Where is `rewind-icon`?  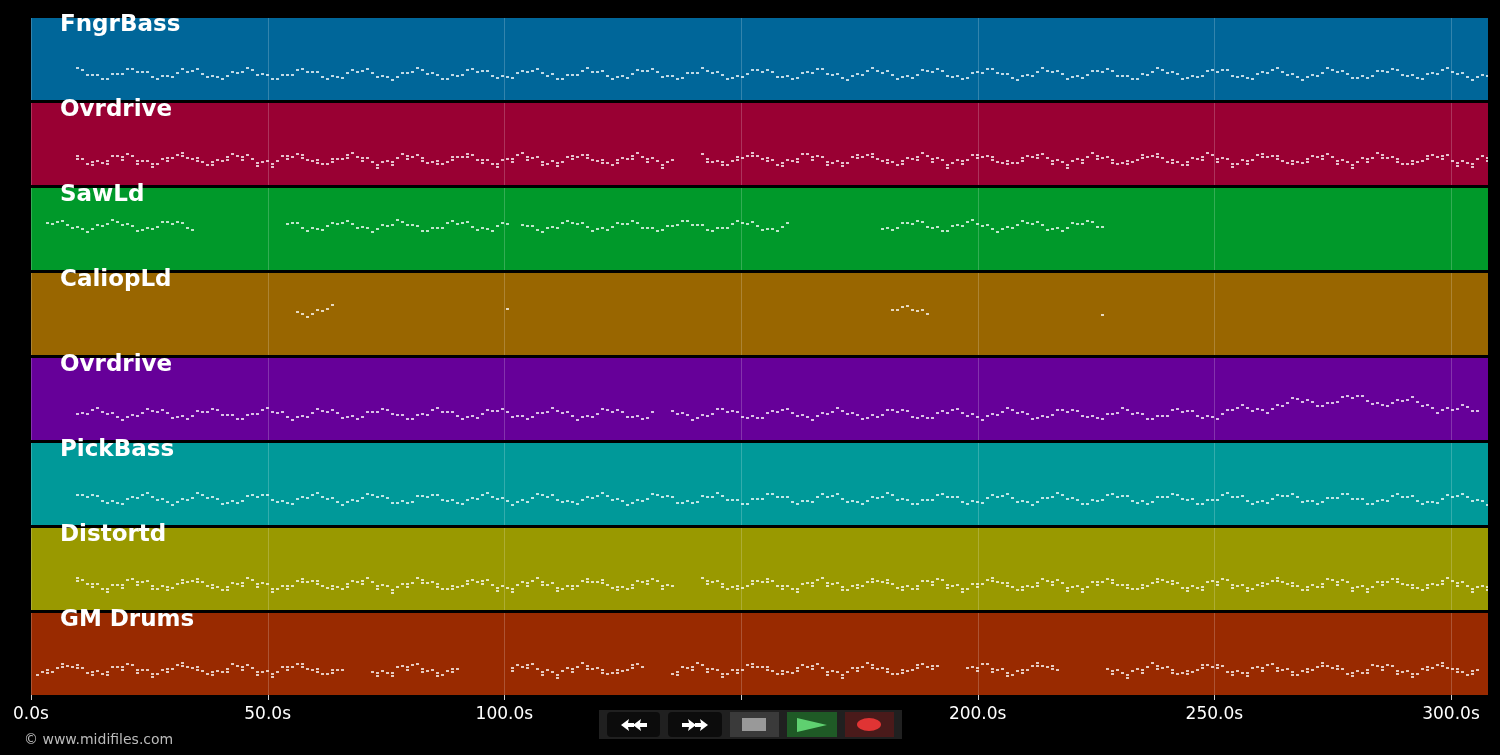
rewind-icon is located at coordinates (633, 724).